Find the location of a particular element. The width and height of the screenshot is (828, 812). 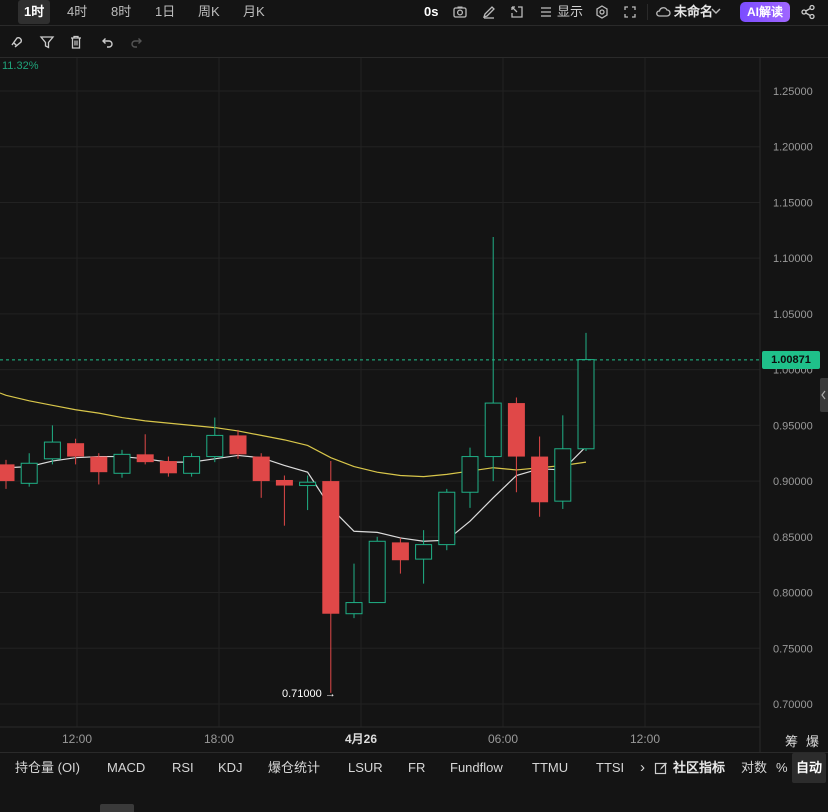

camera-icon is located at coordinates (460, 12).